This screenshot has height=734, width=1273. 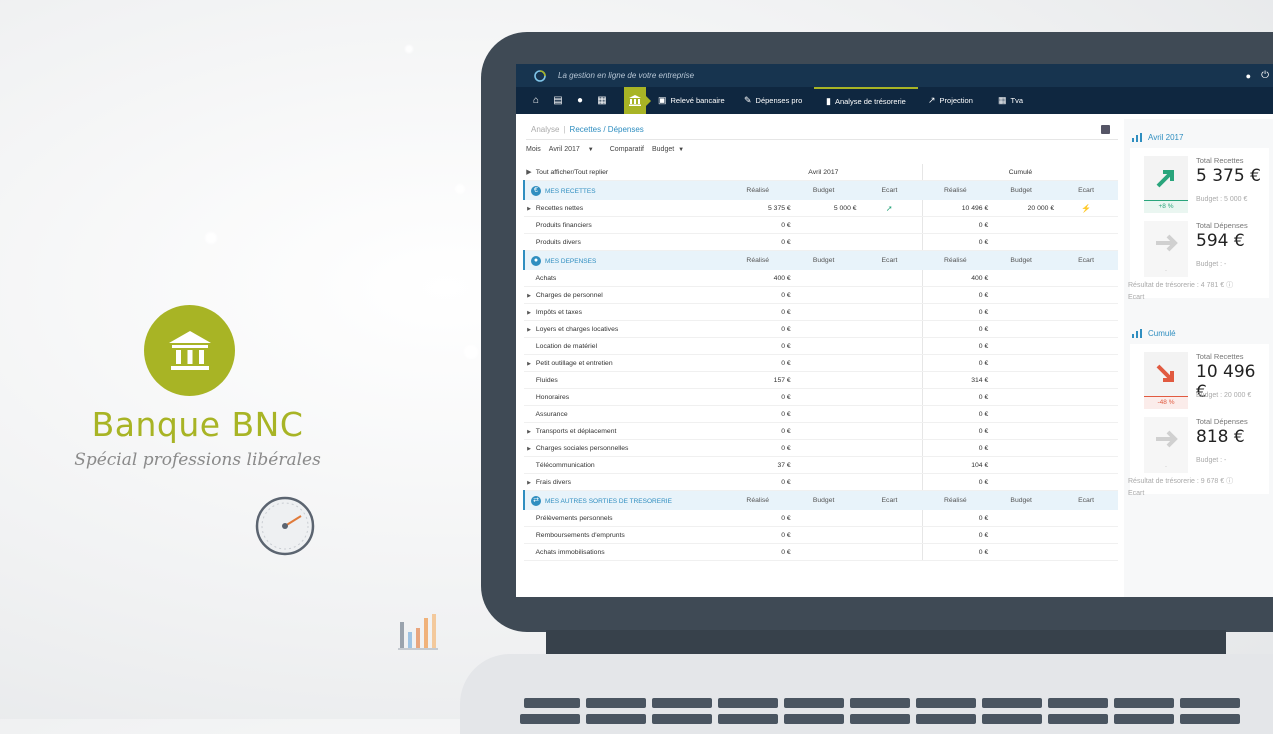 I want to click on power-icon: ⏻, so click(x=1265, y=75).